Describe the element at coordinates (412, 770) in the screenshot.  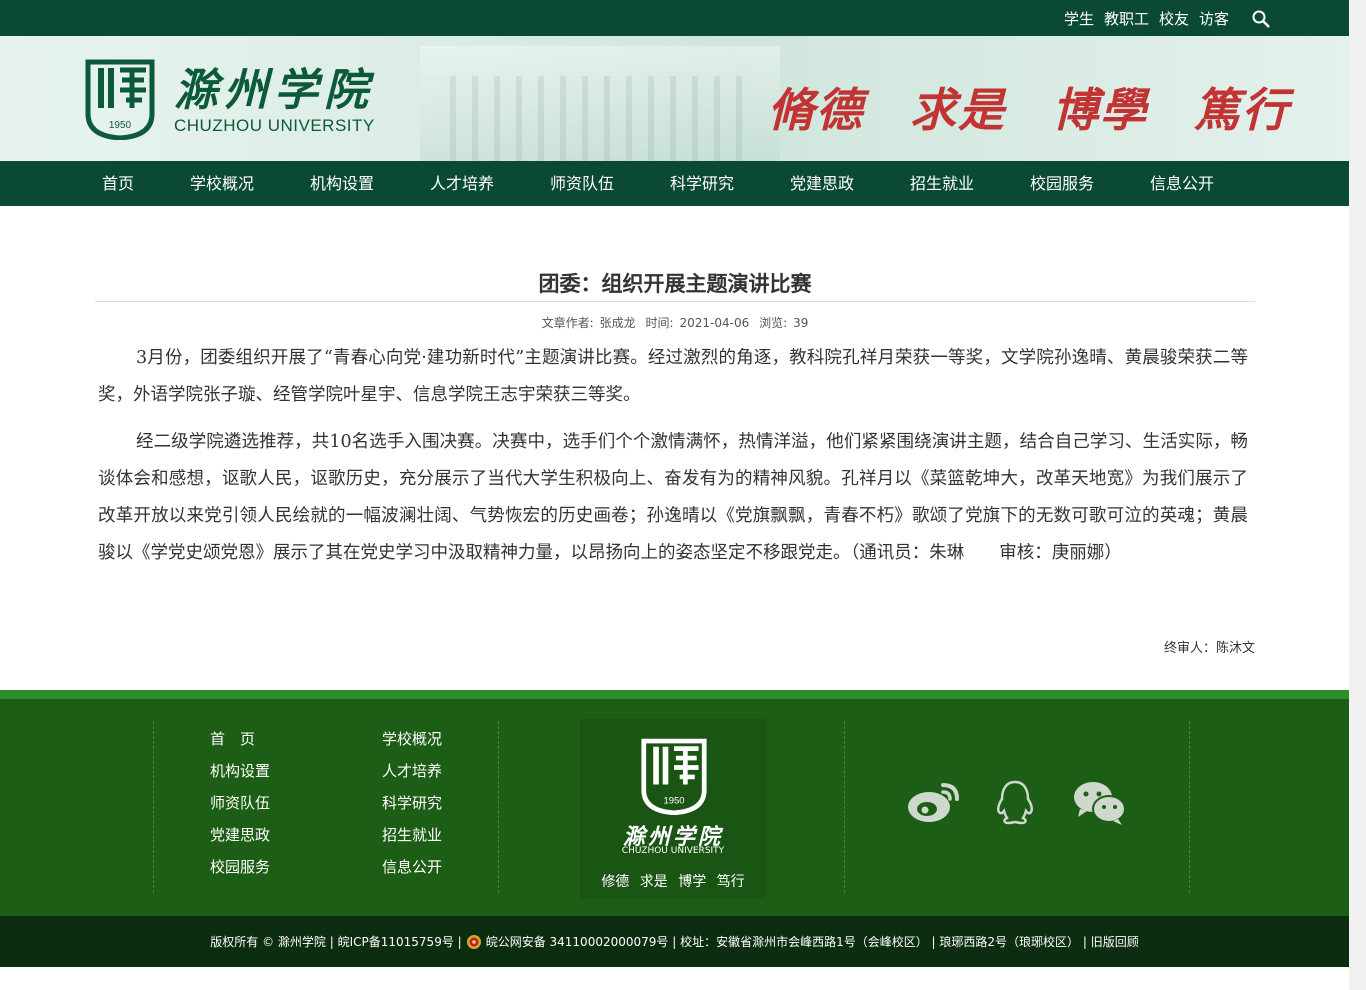
I see `footer-link-education: 人才培养` at that location.